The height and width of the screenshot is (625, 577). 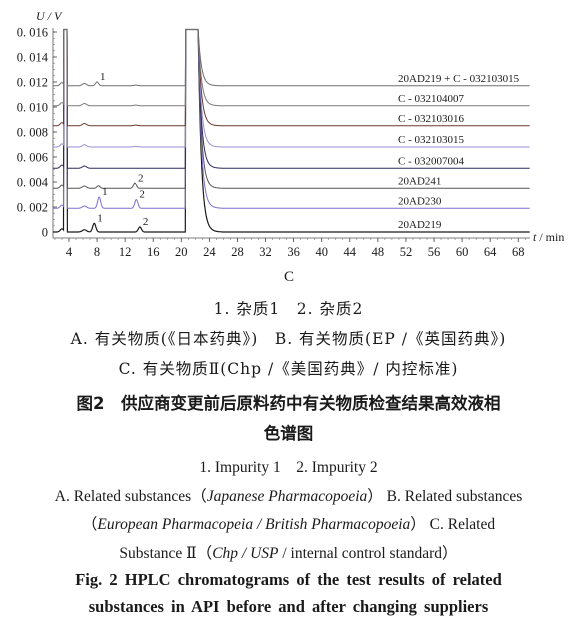 What do you see at coordinates (69, 252) in the screenshot?
I see `x-tick-label: 4` at bounding box center [69, 252].